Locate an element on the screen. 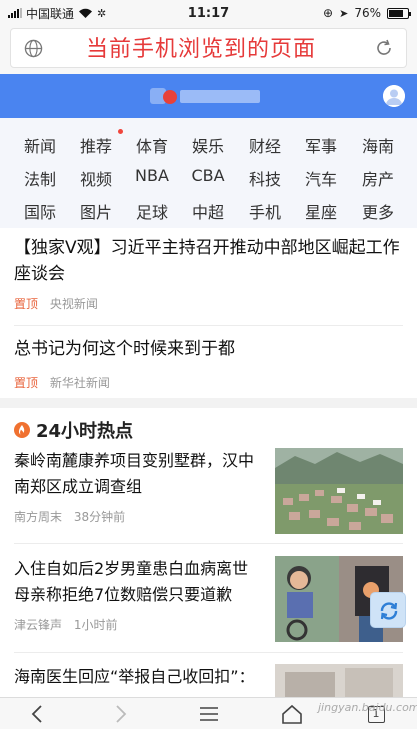  category-tab: 视频 is located at coordinates (96, 178).